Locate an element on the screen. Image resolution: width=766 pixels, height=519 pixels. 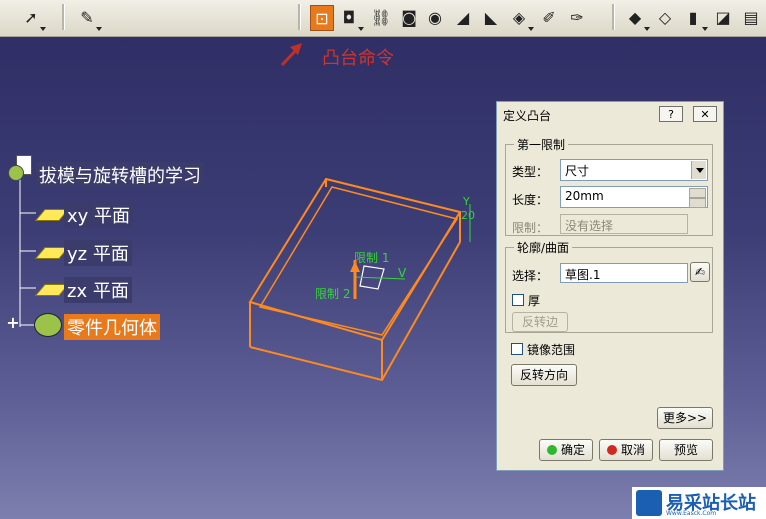
stiffener-icon: ◈ is located at coordinates (519, 17).